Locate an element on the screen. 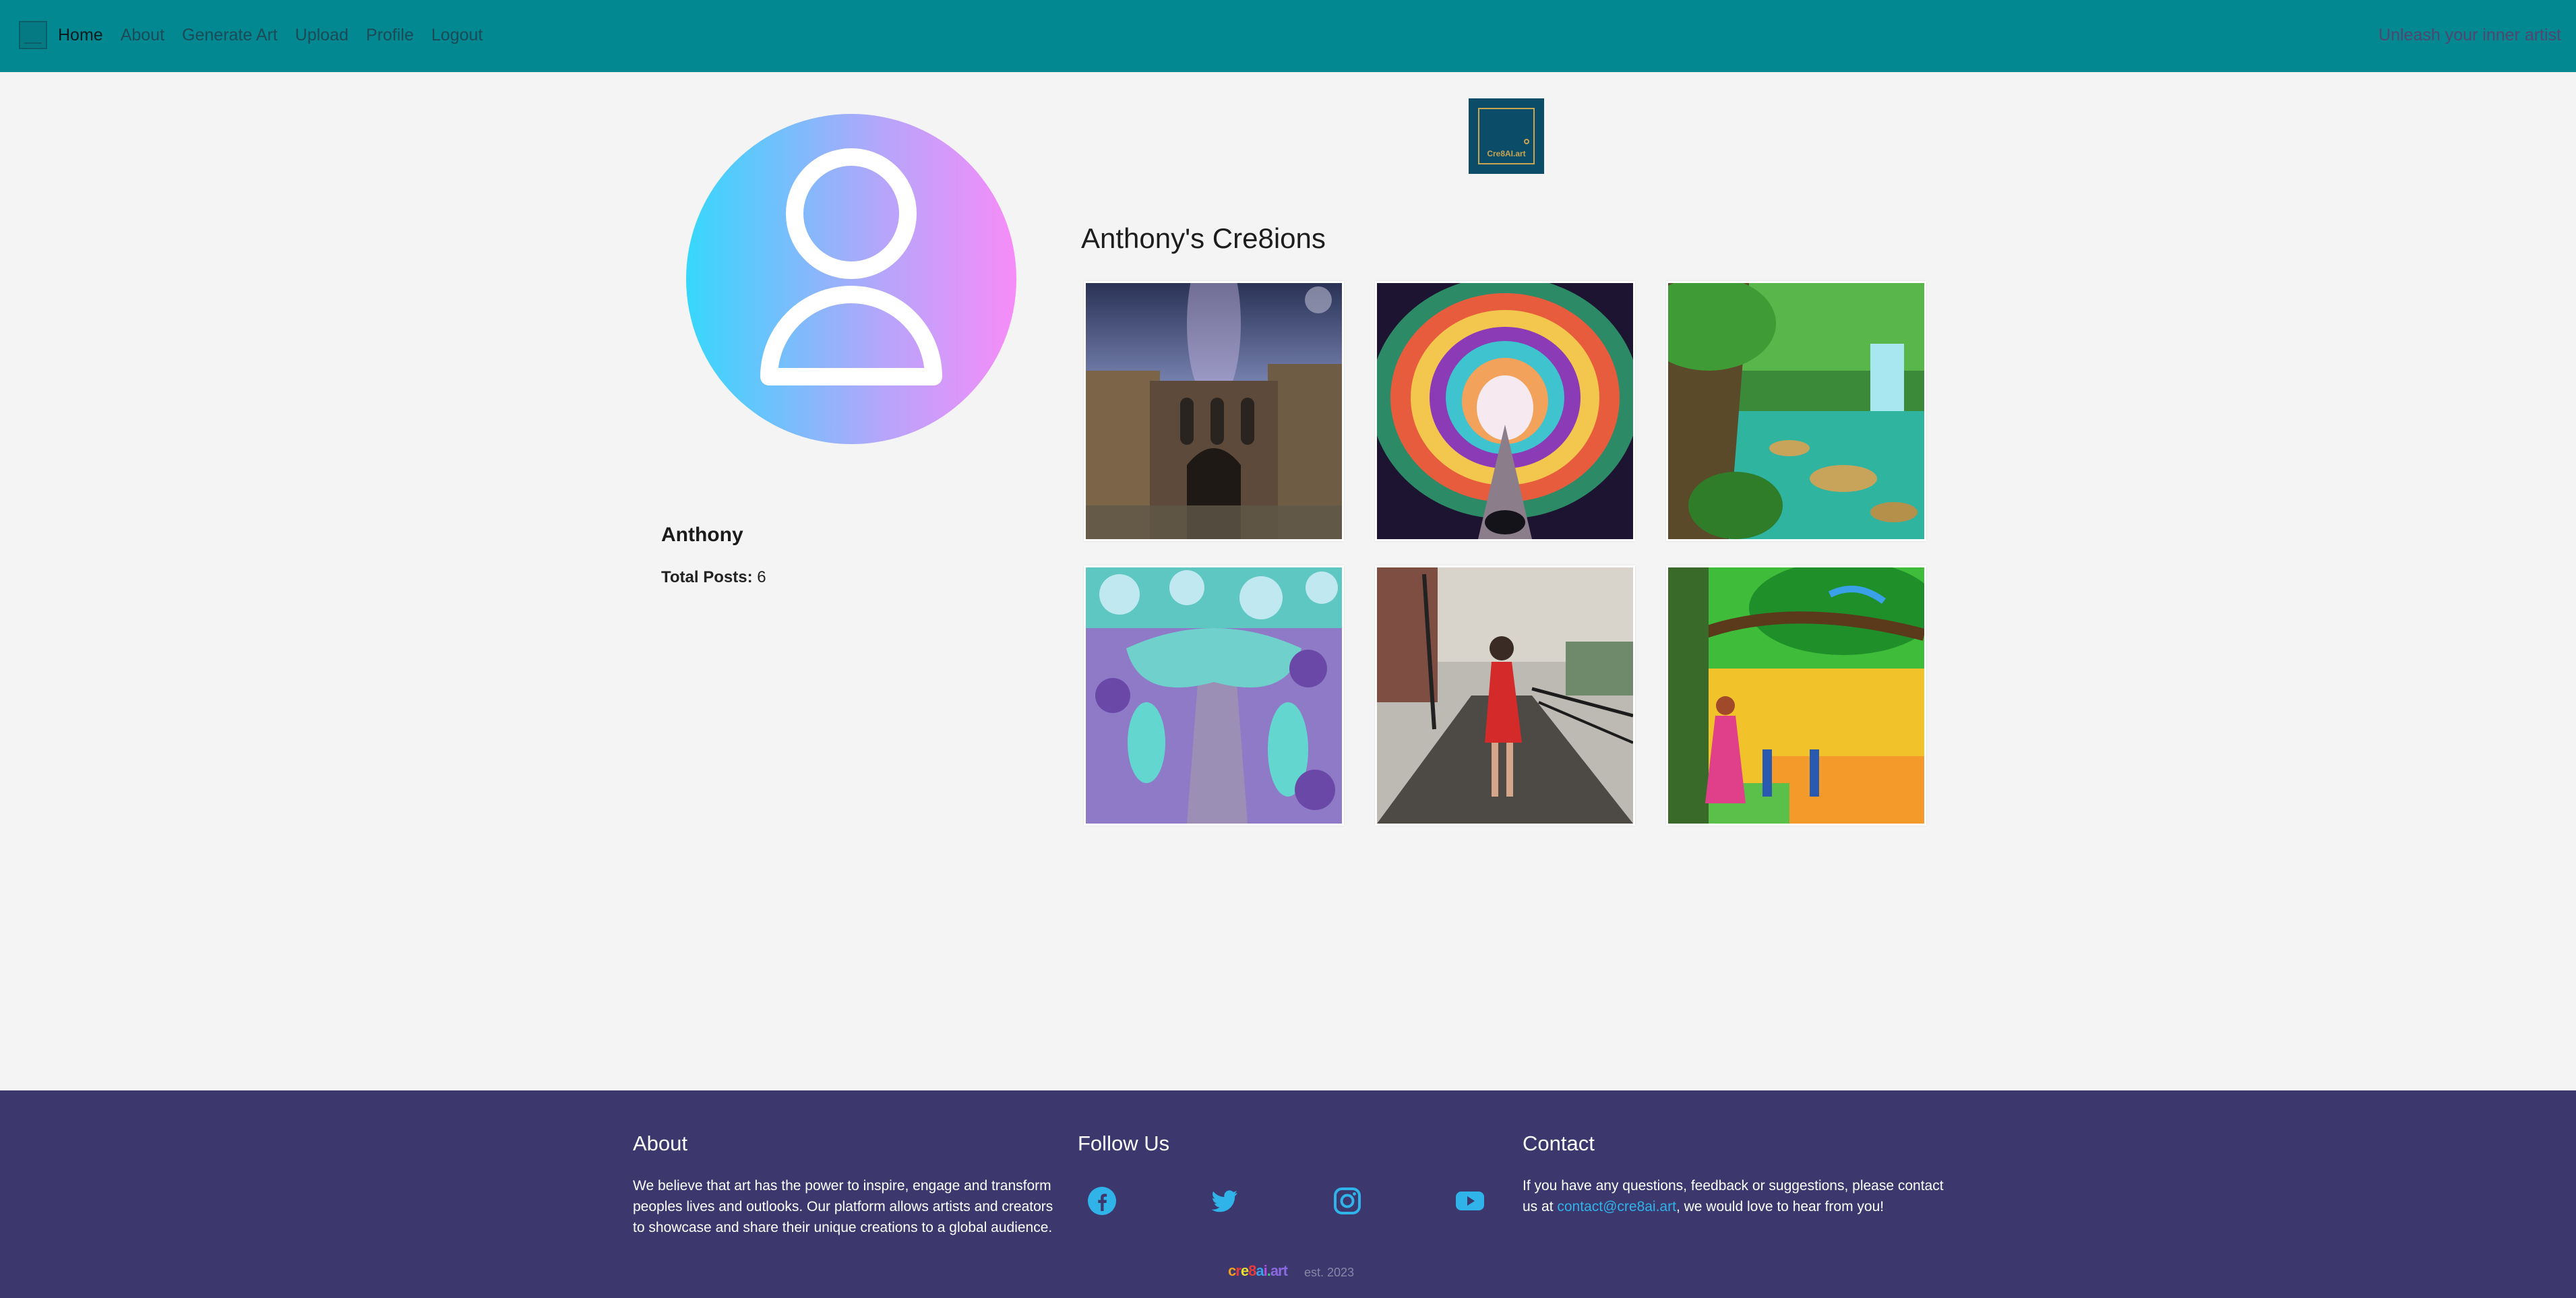 The width and height of the screenshot is (2576, 1298). footer-contact-title: Contact is located at coordinates (1559, 1144).